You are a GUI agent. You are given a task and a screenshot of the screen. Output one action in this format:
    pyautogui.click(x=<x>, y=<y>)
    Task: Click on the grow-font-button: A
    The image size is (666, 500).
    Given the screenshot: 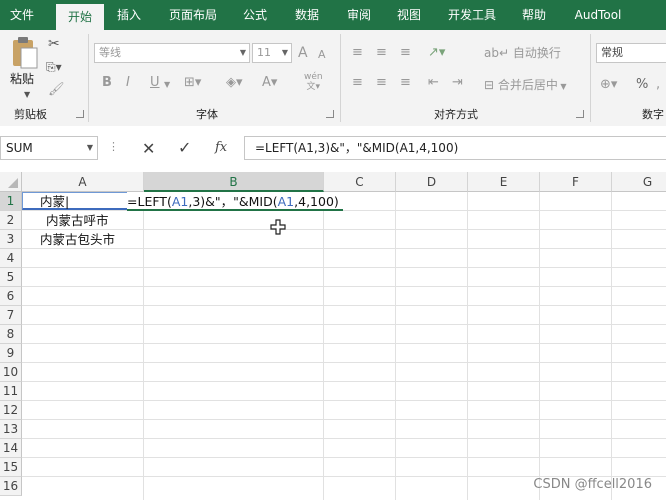 What is the action you would take?
    pyautogui.click(x=303, y=53)
    